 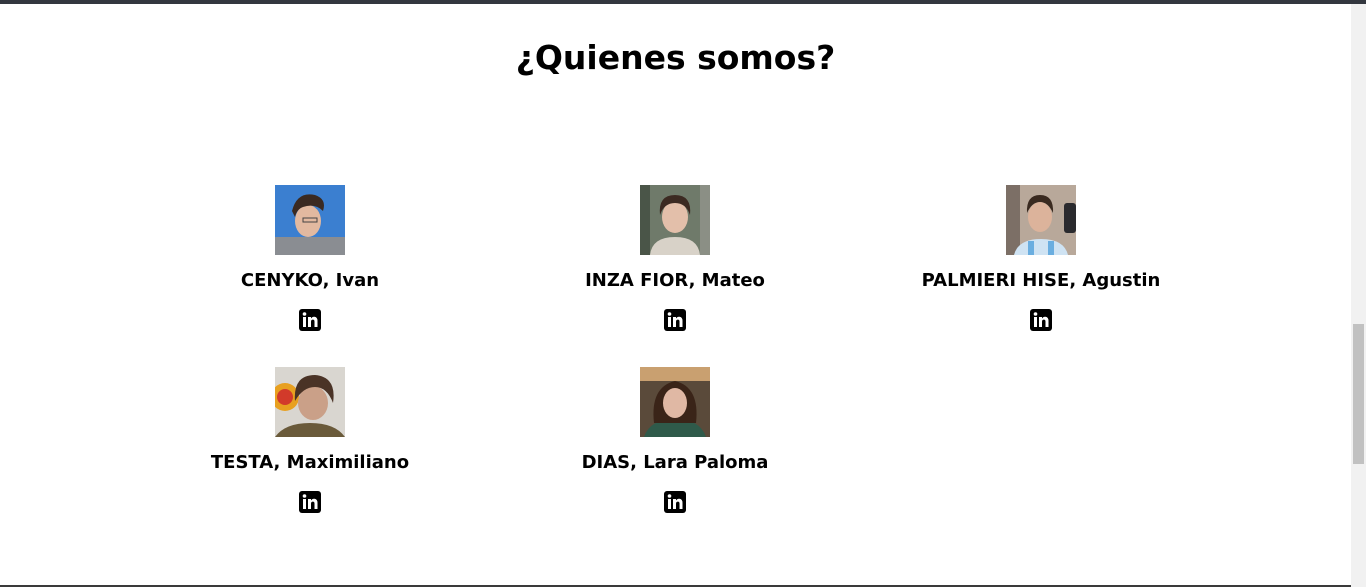 What do you see at coordinates (675, 57) in the screenshot?
I see `page-title: ¿Quienes somos?` at bounding box center [675, 57].